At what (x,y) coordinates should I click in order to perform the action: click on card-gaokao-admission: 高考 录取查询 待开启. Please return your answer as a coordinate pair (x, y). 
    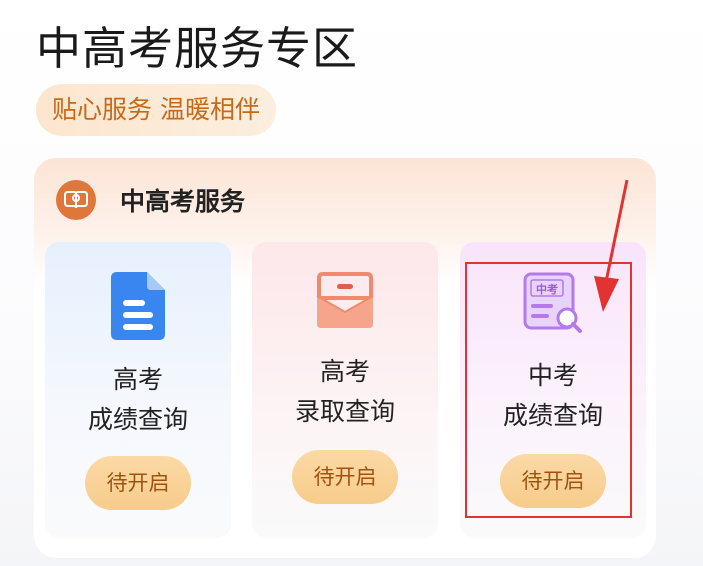
    Looking at the image, I should click on (345, 390).